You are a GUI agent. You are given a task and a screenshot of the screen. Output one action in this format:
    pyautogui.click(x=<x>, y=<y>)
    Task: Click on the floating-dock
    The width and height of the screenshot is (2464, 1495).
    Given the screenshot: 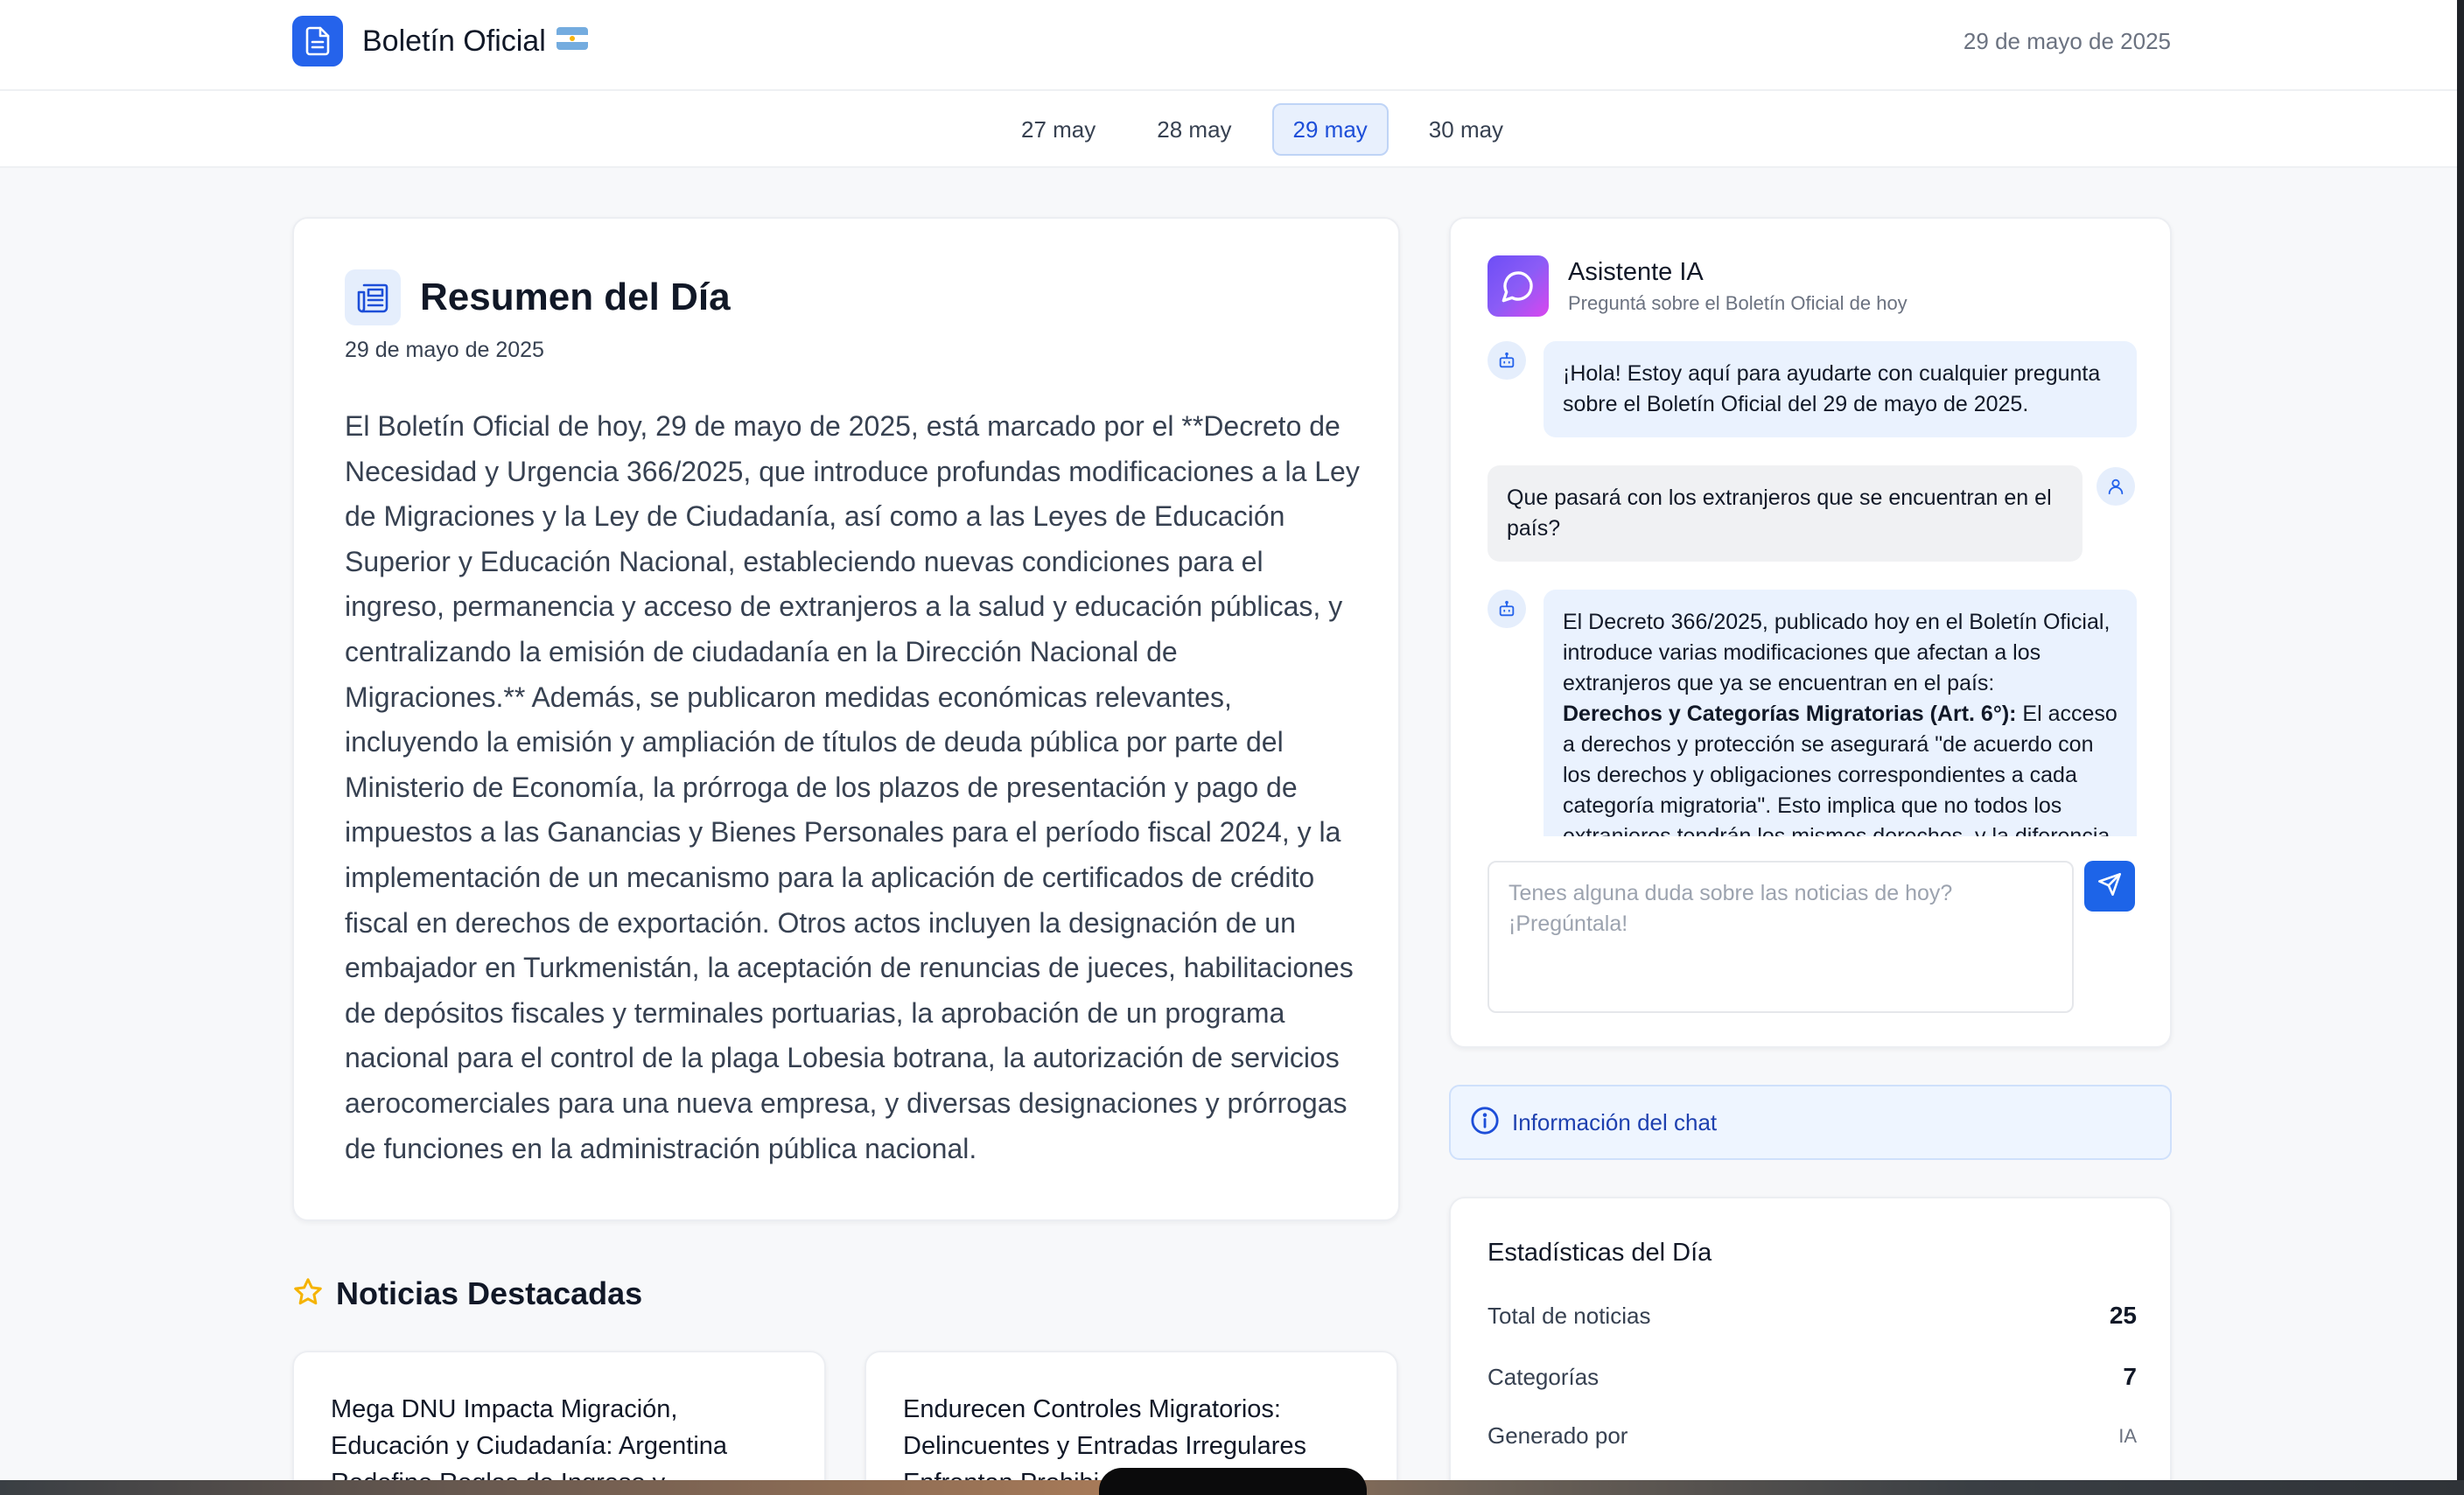 What is the action you would take?
    pyautogui.click(x=1233, y=1481)
    